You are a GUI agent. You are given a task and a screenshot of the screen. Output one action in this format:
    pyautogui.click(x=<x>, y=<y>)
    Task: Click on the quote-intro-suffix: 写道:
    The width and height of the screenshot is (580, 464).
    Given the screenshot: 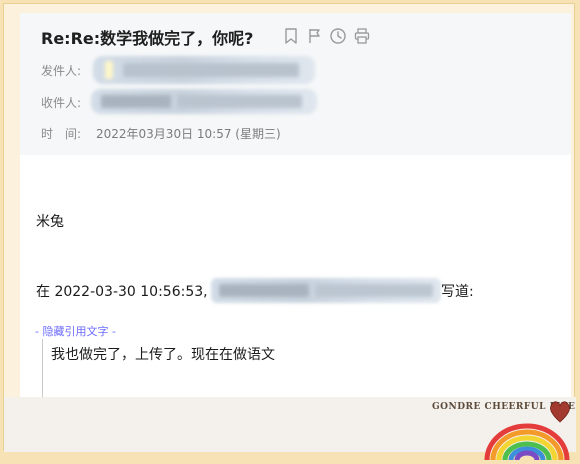 What is the action you would take?
    pyautogui.click(x=457, y=292)
    